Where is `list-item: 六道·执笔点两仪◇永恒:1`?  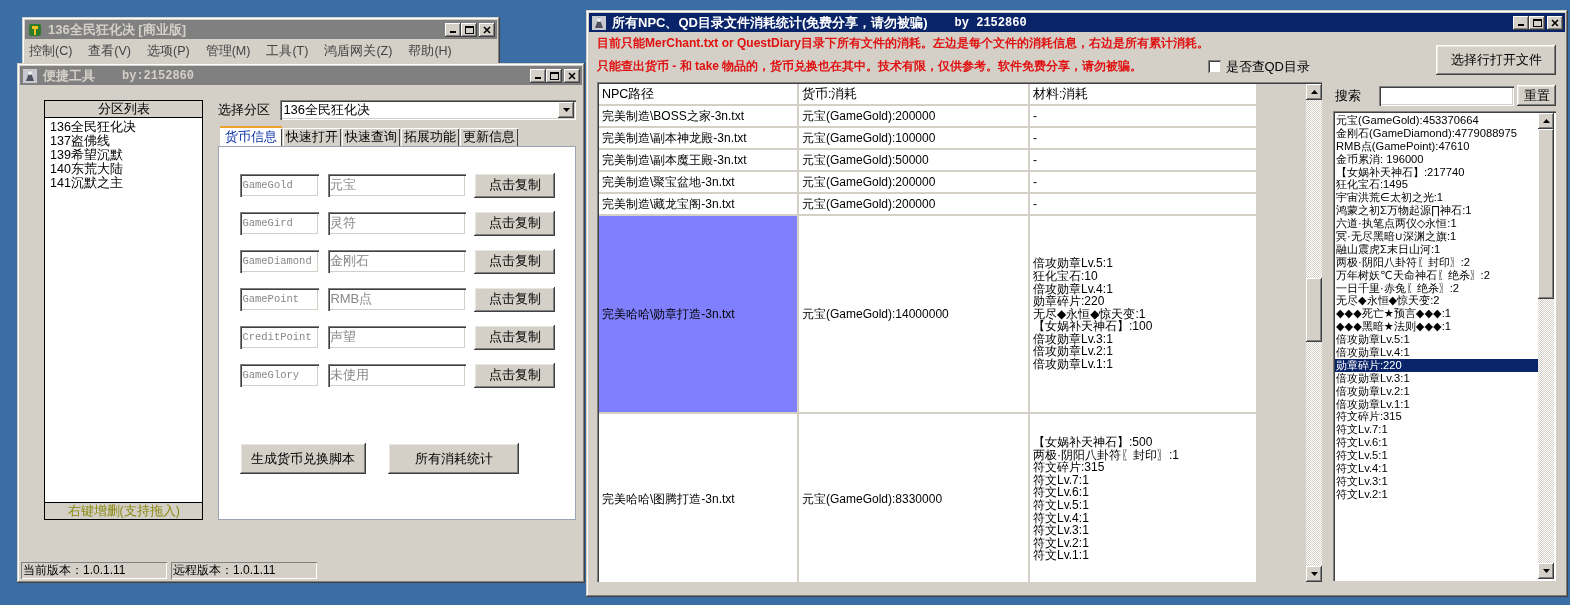
list-item: 六道·执笔点两仪◇永恒:1 is located at coordinates (1436, 223).